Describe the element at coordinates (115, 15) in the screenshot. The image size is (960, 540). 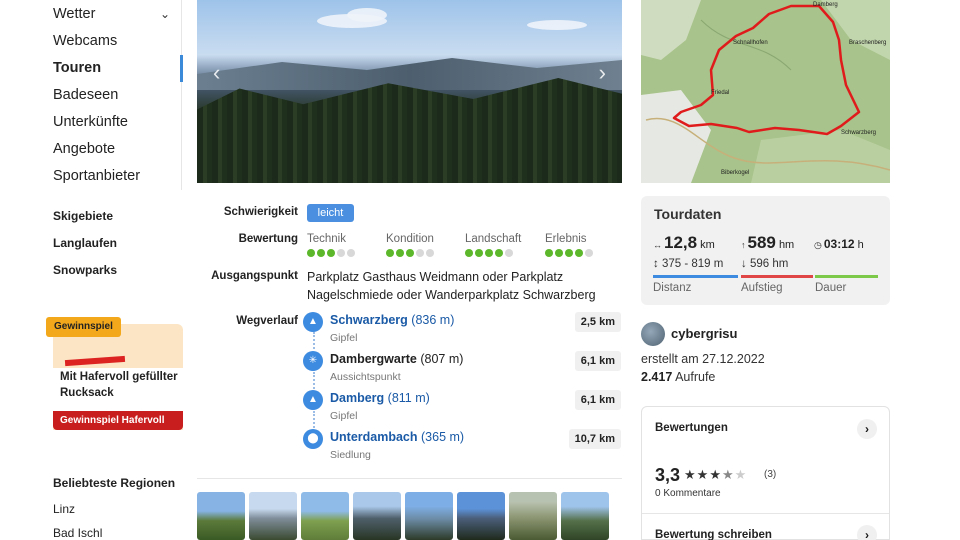
I see `nav-item-wetter: Wetter ⌄` at that location.